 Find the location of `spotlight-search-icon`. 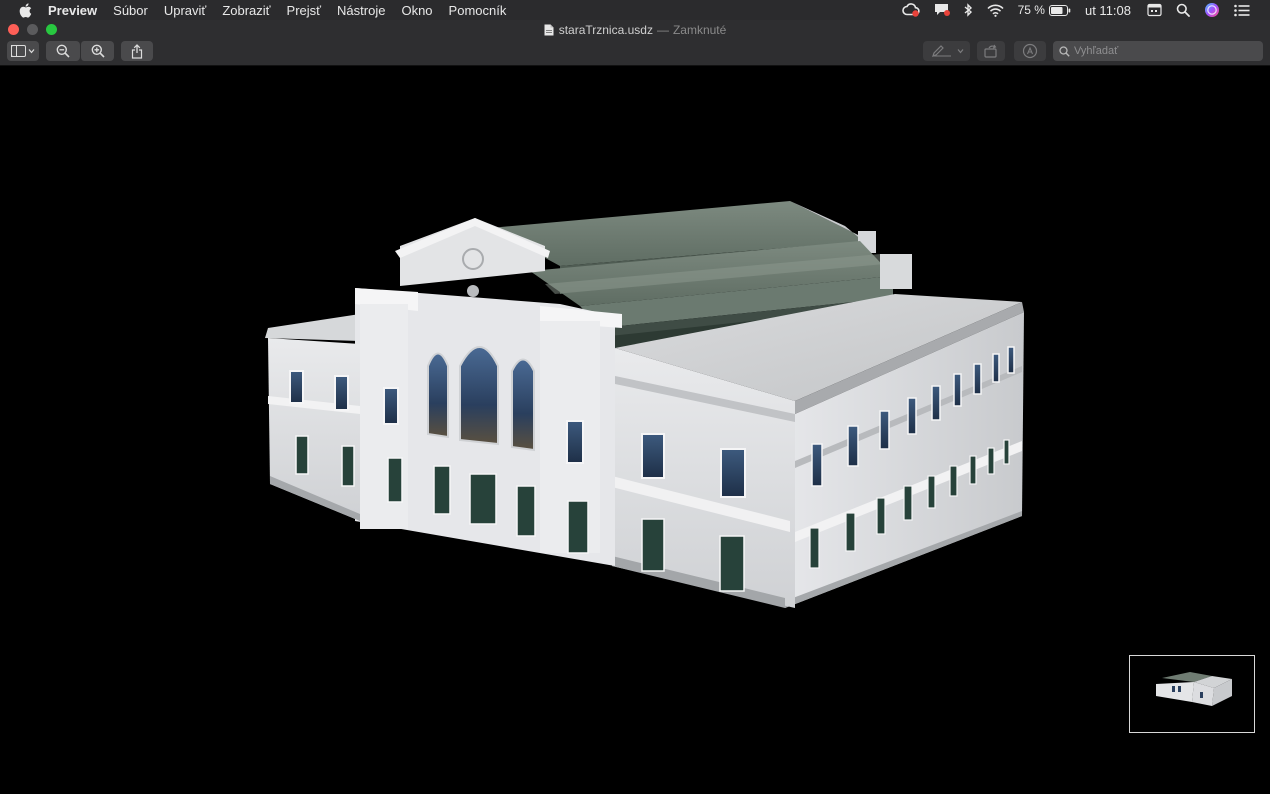

spotlight-search-icon is located at coordinates (1183, 10).